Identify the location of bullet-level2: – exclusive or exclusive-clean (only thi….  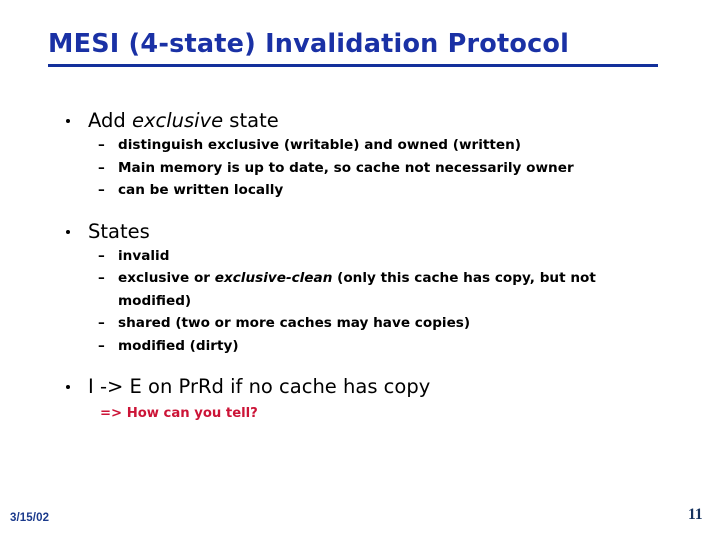
(360, 289).